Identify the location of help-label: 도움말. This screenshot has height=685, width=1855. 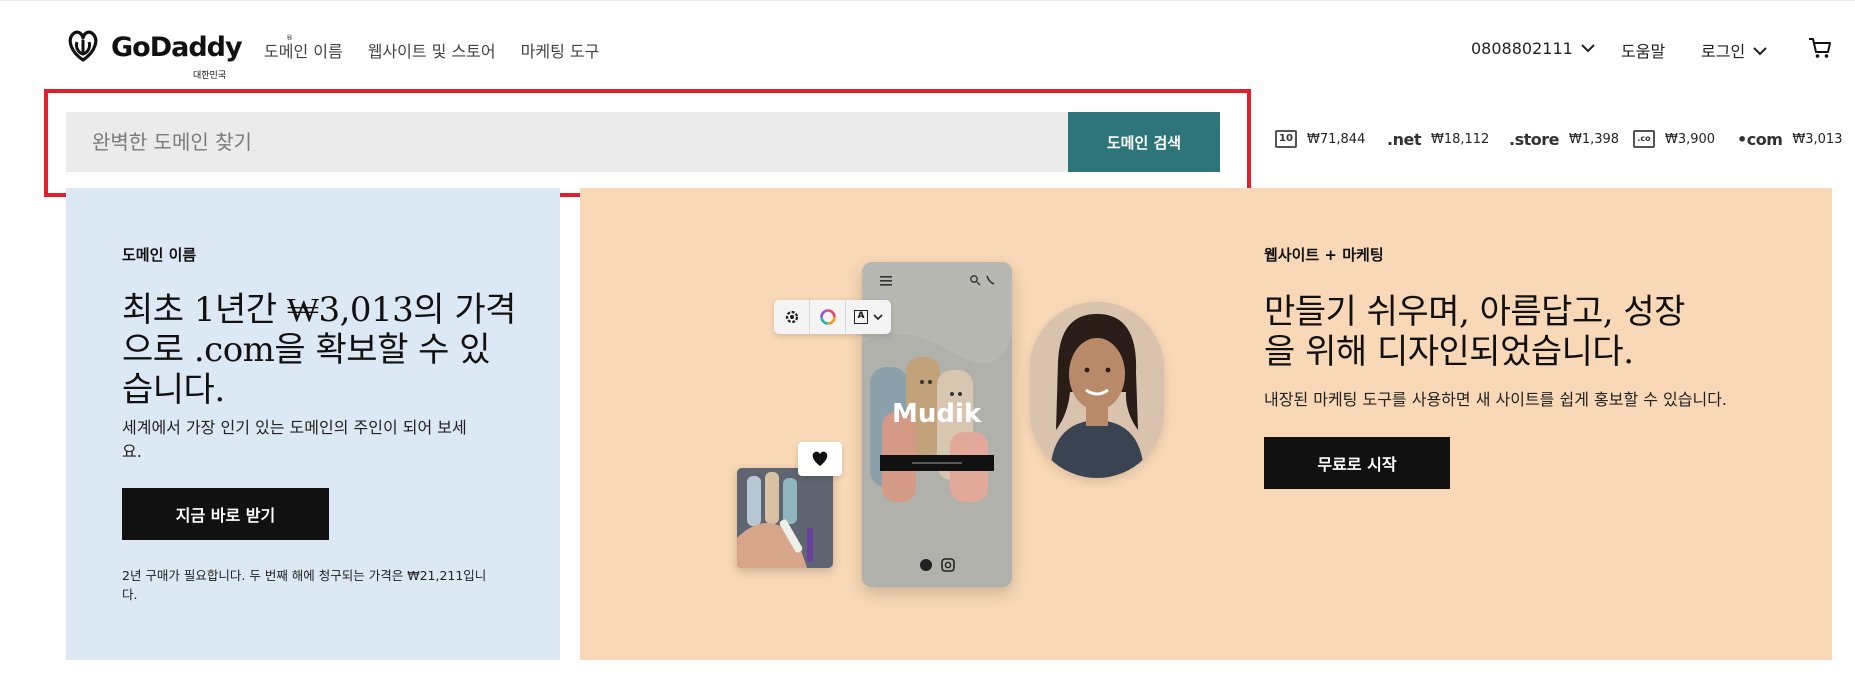
(1643, 51).